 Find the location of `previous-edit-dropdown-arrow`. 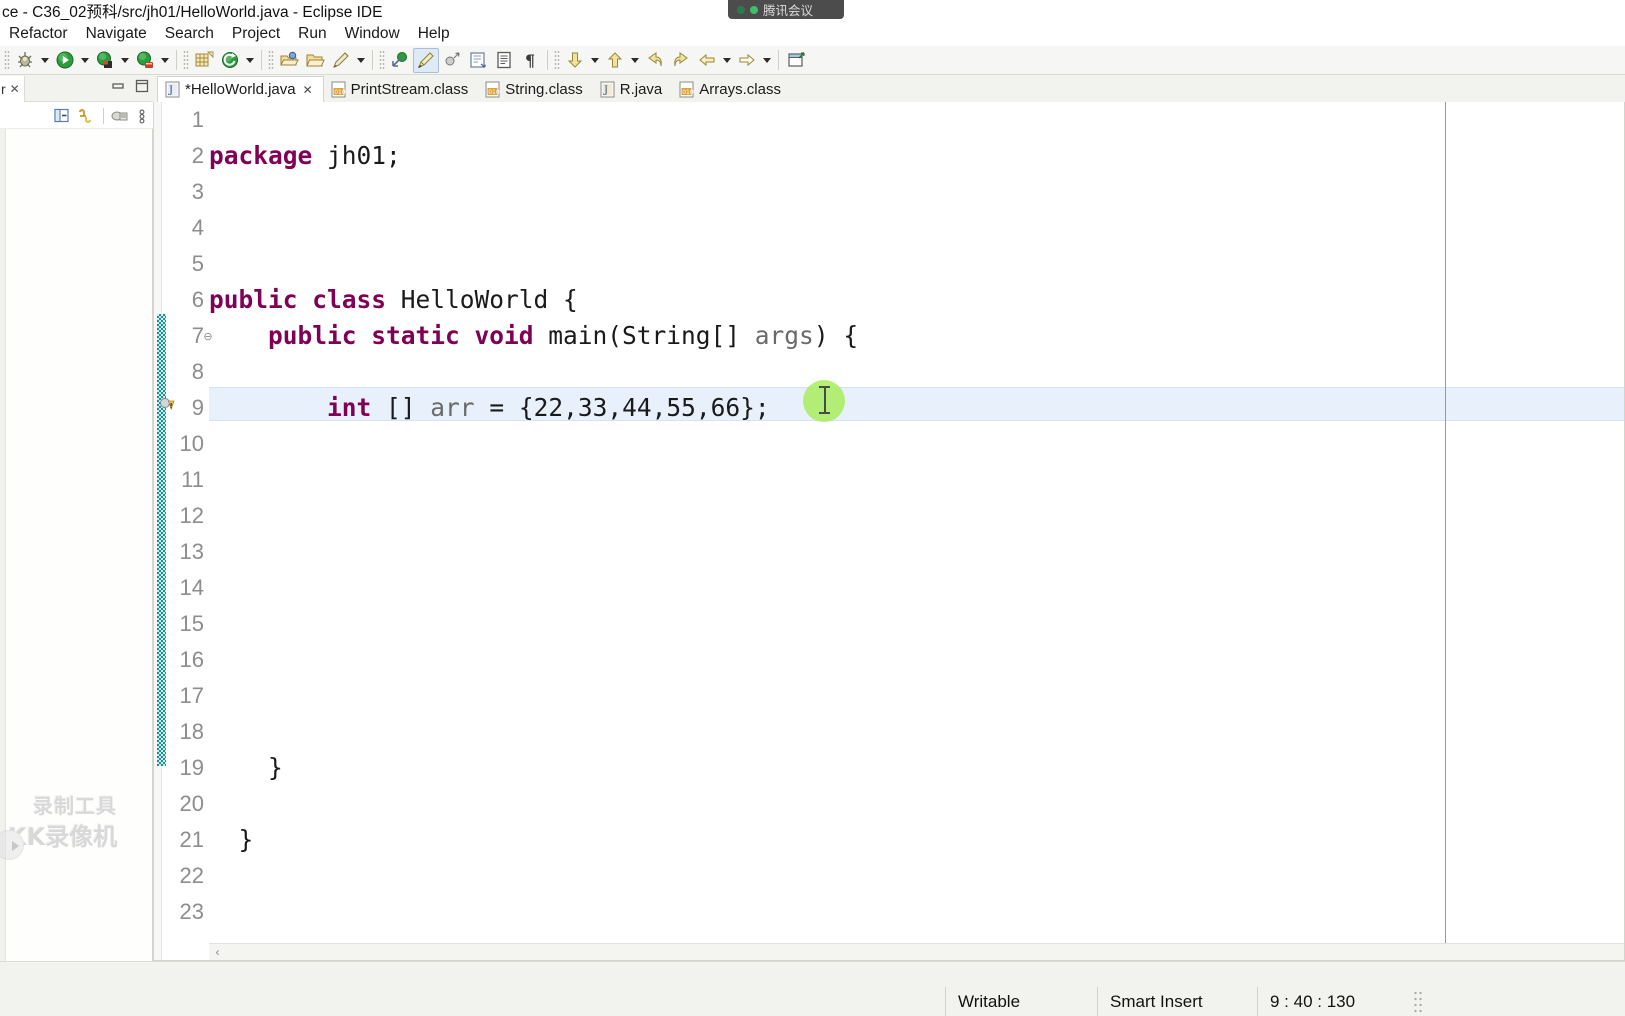

previous-edit-dropdown-arrow is located at coordinates (727, 60).